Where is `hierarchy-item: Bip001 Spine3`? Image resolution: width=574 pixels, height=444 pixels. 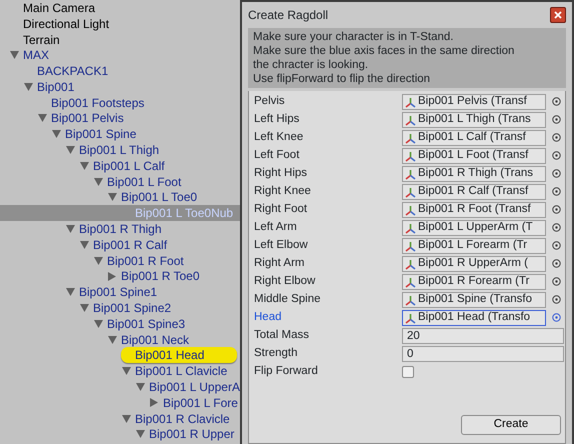
hierarchy-item: Bip001 Spine3 is located at coordinates (146, 324).